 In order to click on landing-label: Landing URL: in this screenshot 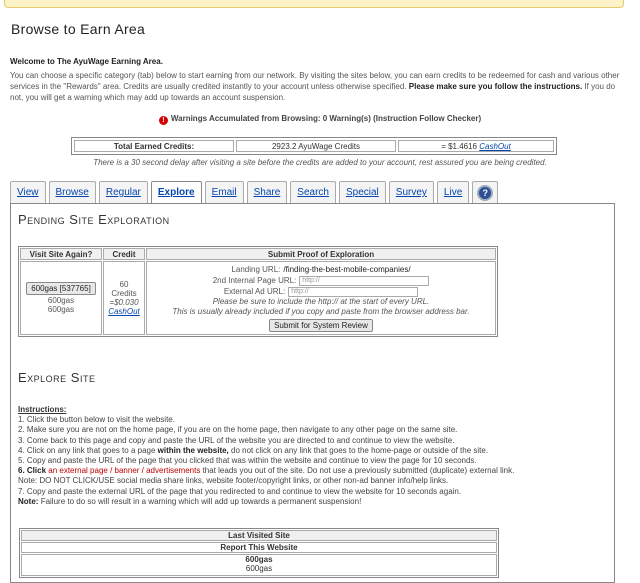, I will do `click(256, 269)`.